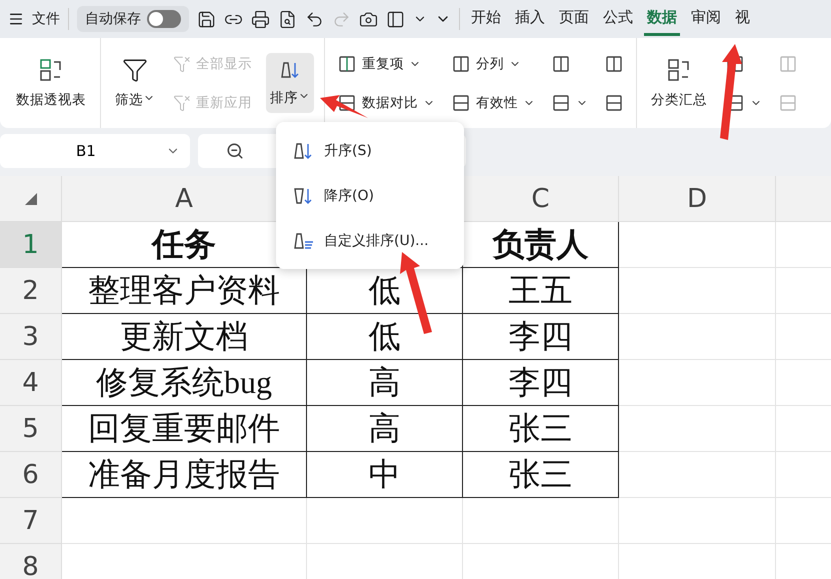  Describe the element at coordinates (95, 151) in the screenshot. I see `name-box: B1` at that location.